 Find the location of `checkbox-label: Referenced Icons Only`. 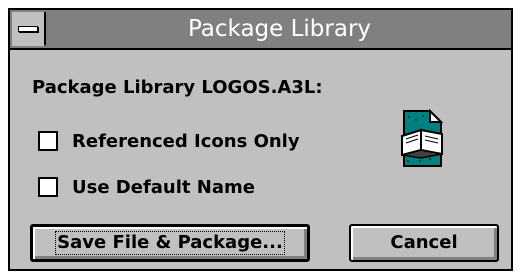

checkbox-label: Referenced Icons Only is located at coordinates (186, 141).